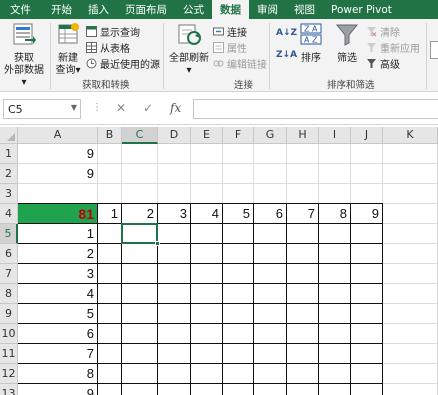 This screenshot has width=438, height=395. Describe the element at coordinates (110, 254) in the screenshot. I see `cell-B6` at that location.